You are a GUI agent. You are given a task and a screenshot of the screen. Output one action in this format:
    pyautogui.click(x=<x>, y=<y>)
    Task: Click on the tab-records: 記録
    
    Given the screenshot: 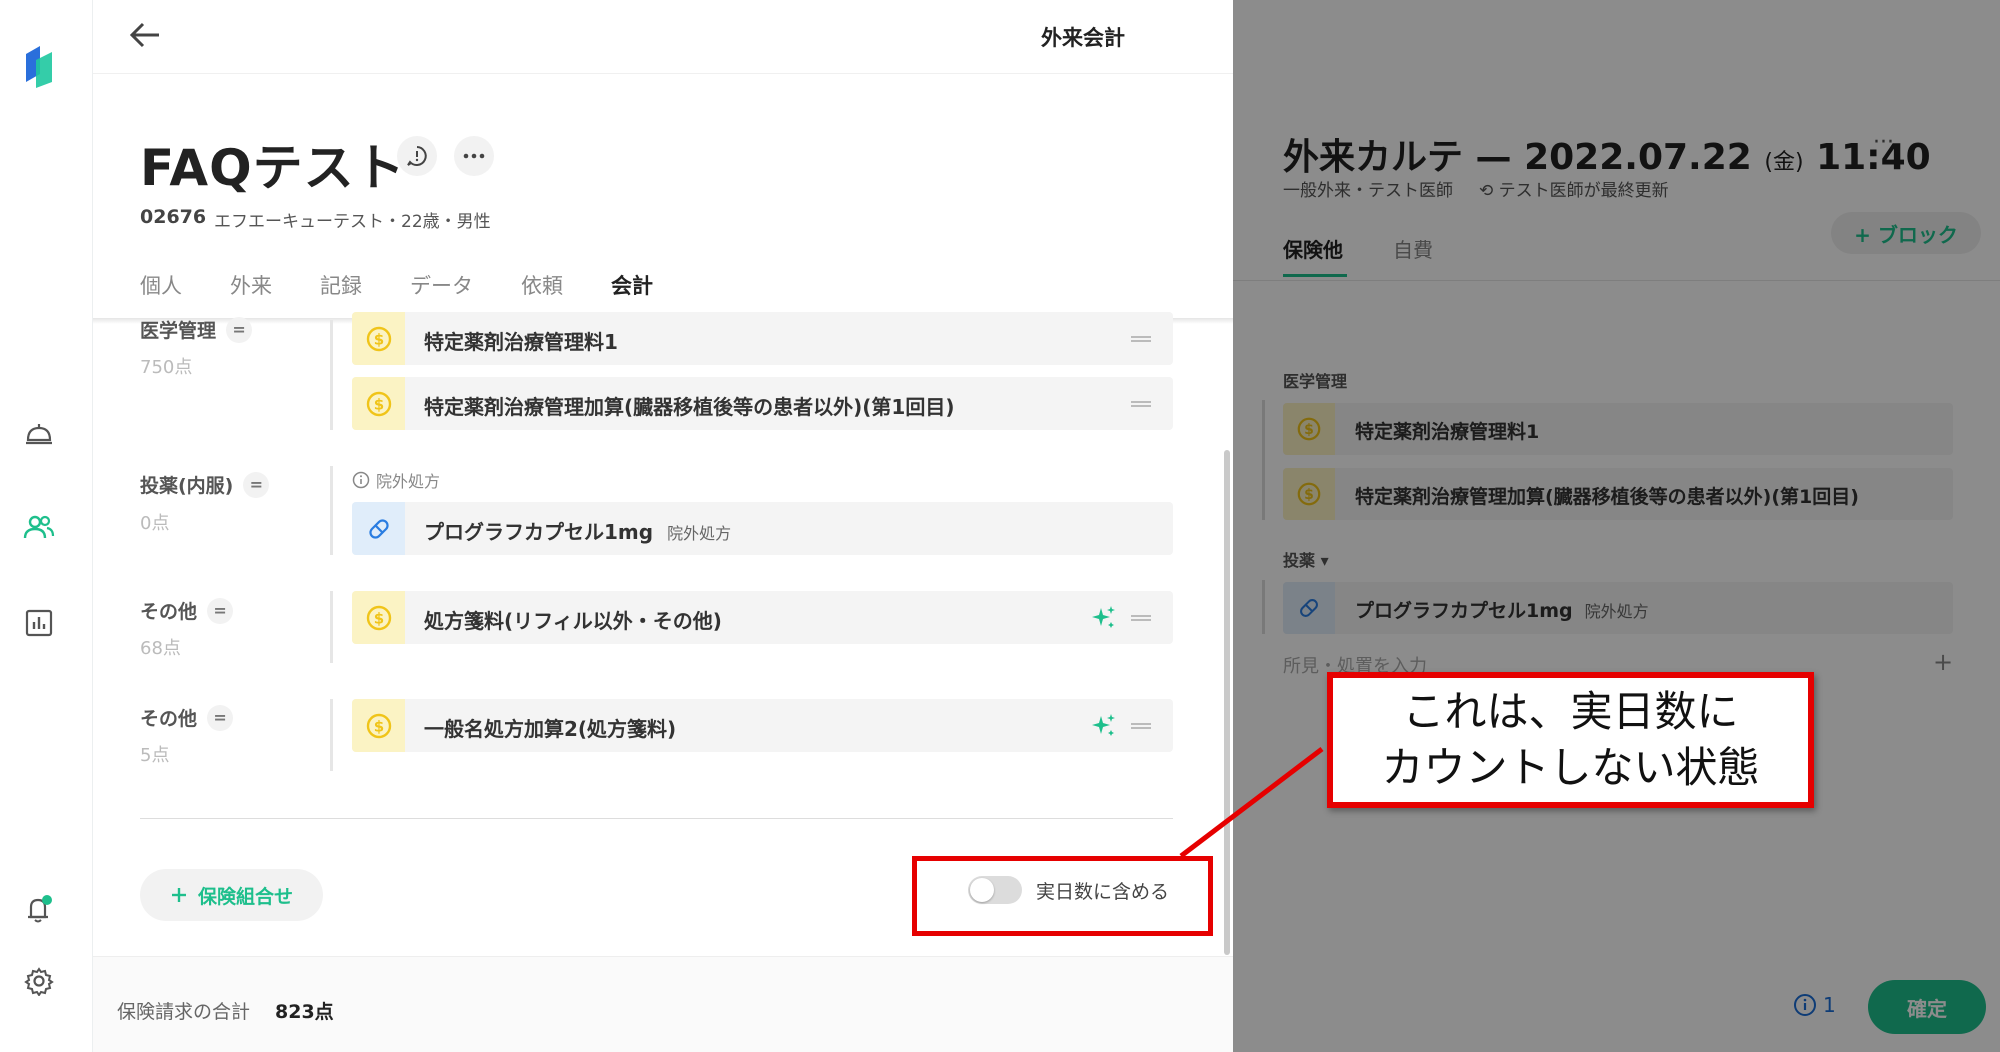 What is the action you would take?
    pyautogui.click(x=341, y=293)
    